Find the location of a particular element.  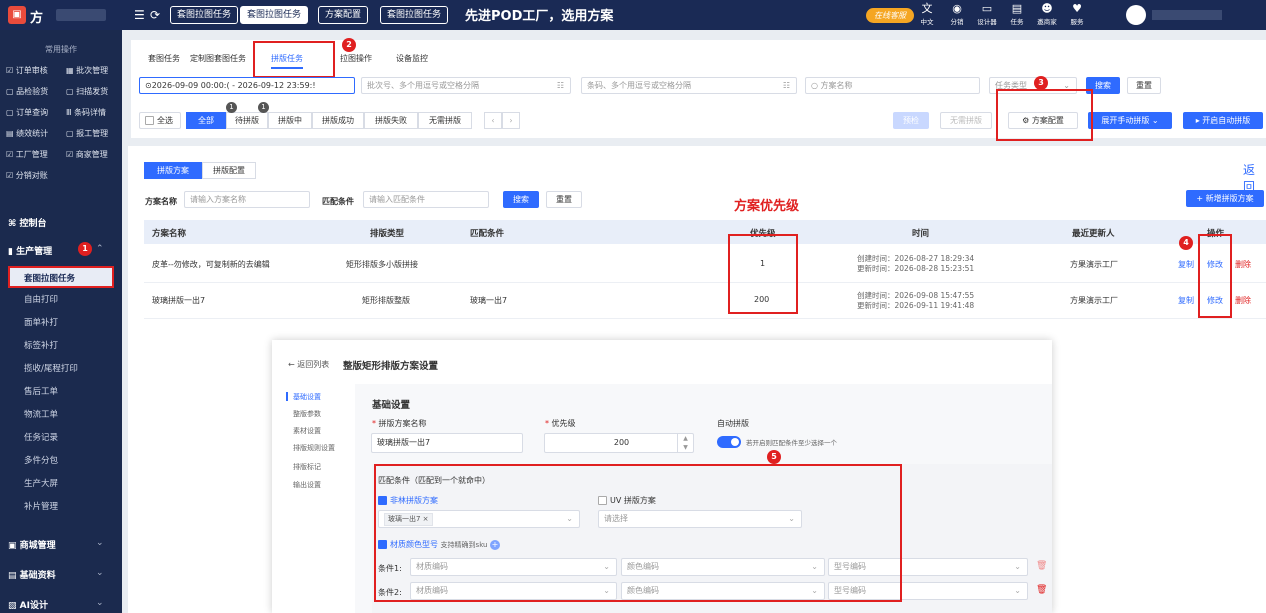

top-tab-3: 方案配置 is located at coordinates (343, 15).